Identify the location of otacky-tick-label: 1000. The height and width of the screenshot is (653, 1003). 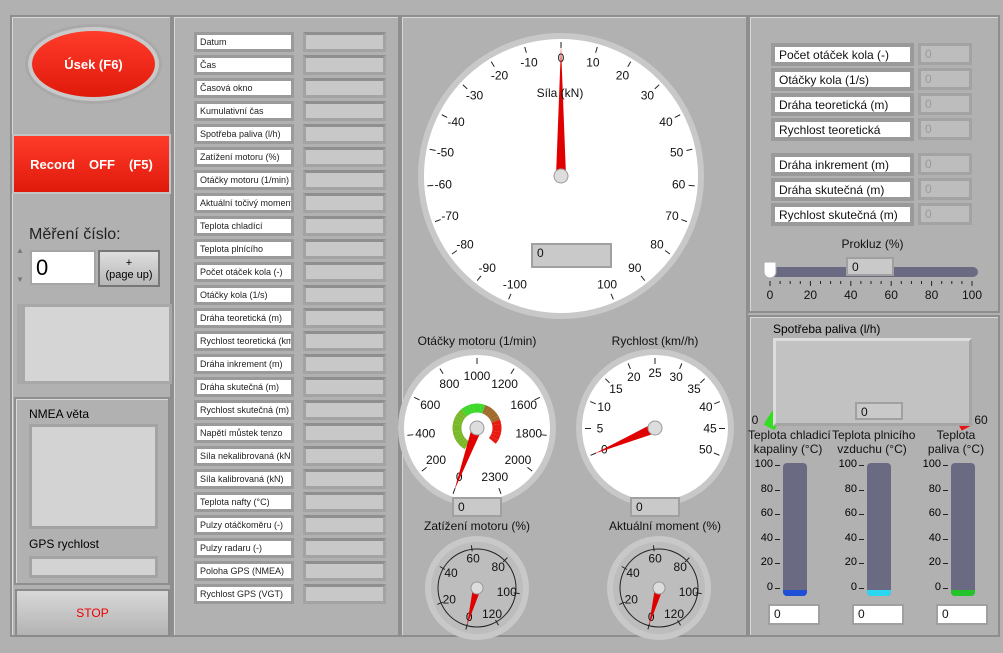
(477, 376).